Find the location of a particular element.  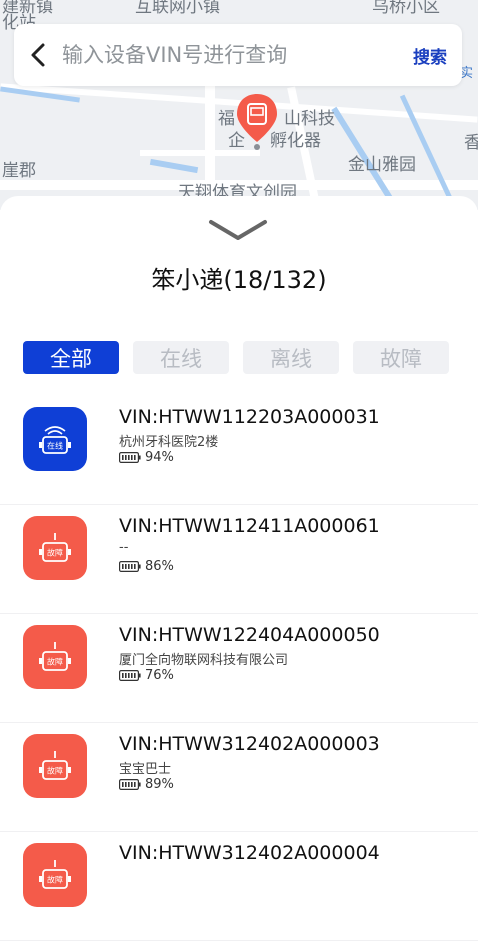

collapse-button is located at coordinates (238, 229).